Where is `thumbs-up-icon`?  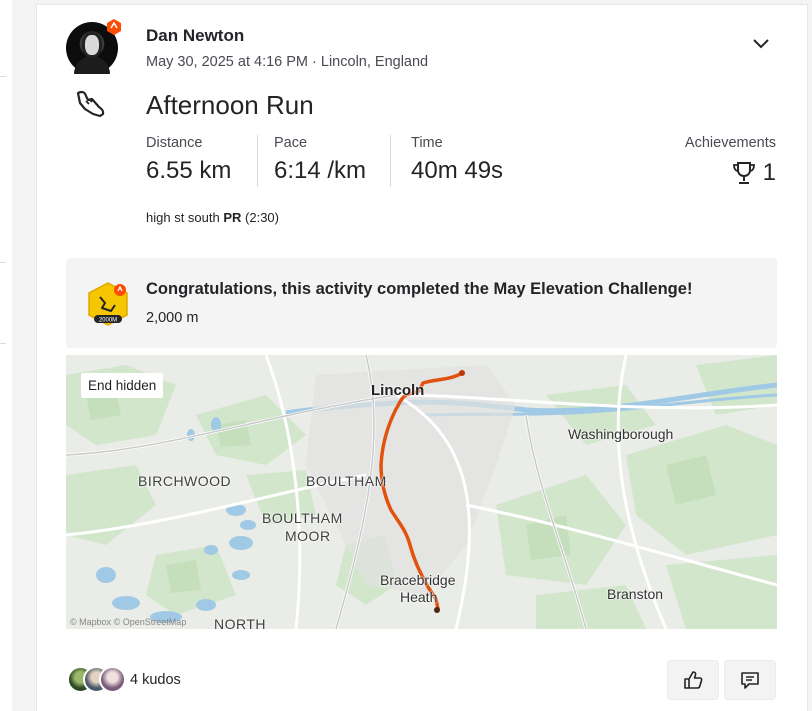
thumbs-up-icon is located at coordinates (693, 680).